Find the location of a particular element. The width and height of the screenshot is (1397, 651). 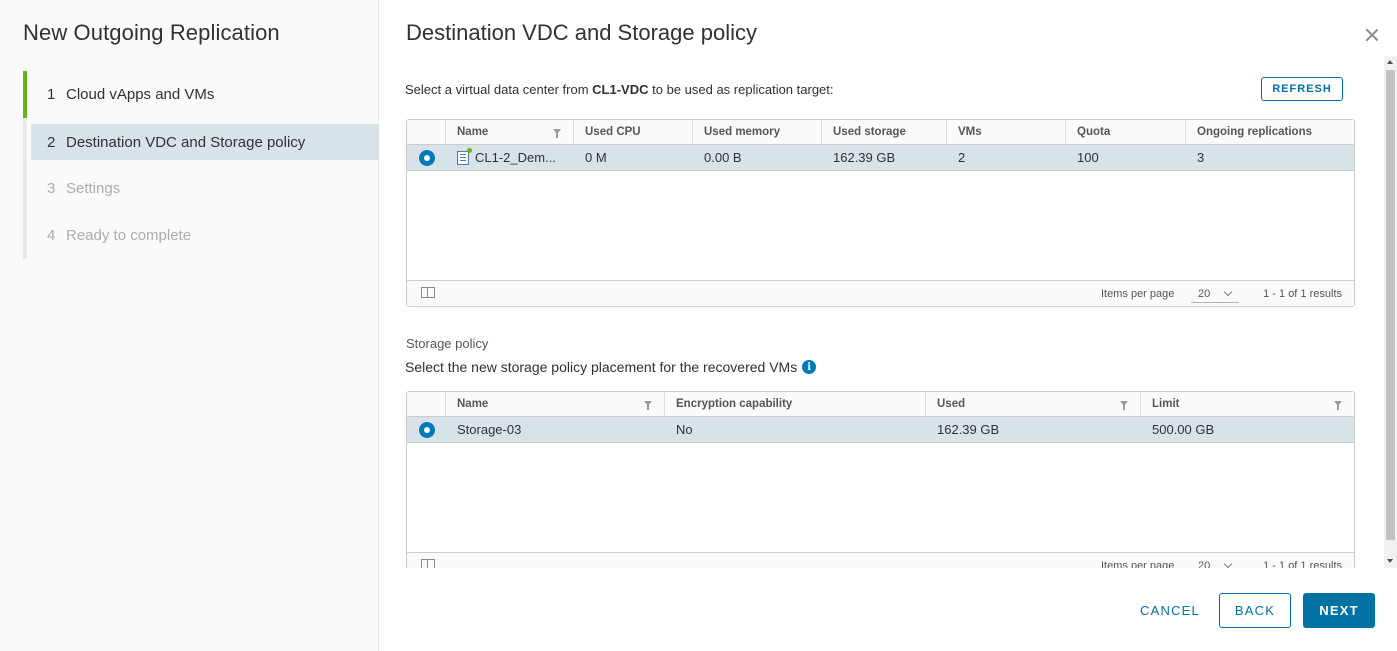

info-icon: i is located at coordinates (809, 367).